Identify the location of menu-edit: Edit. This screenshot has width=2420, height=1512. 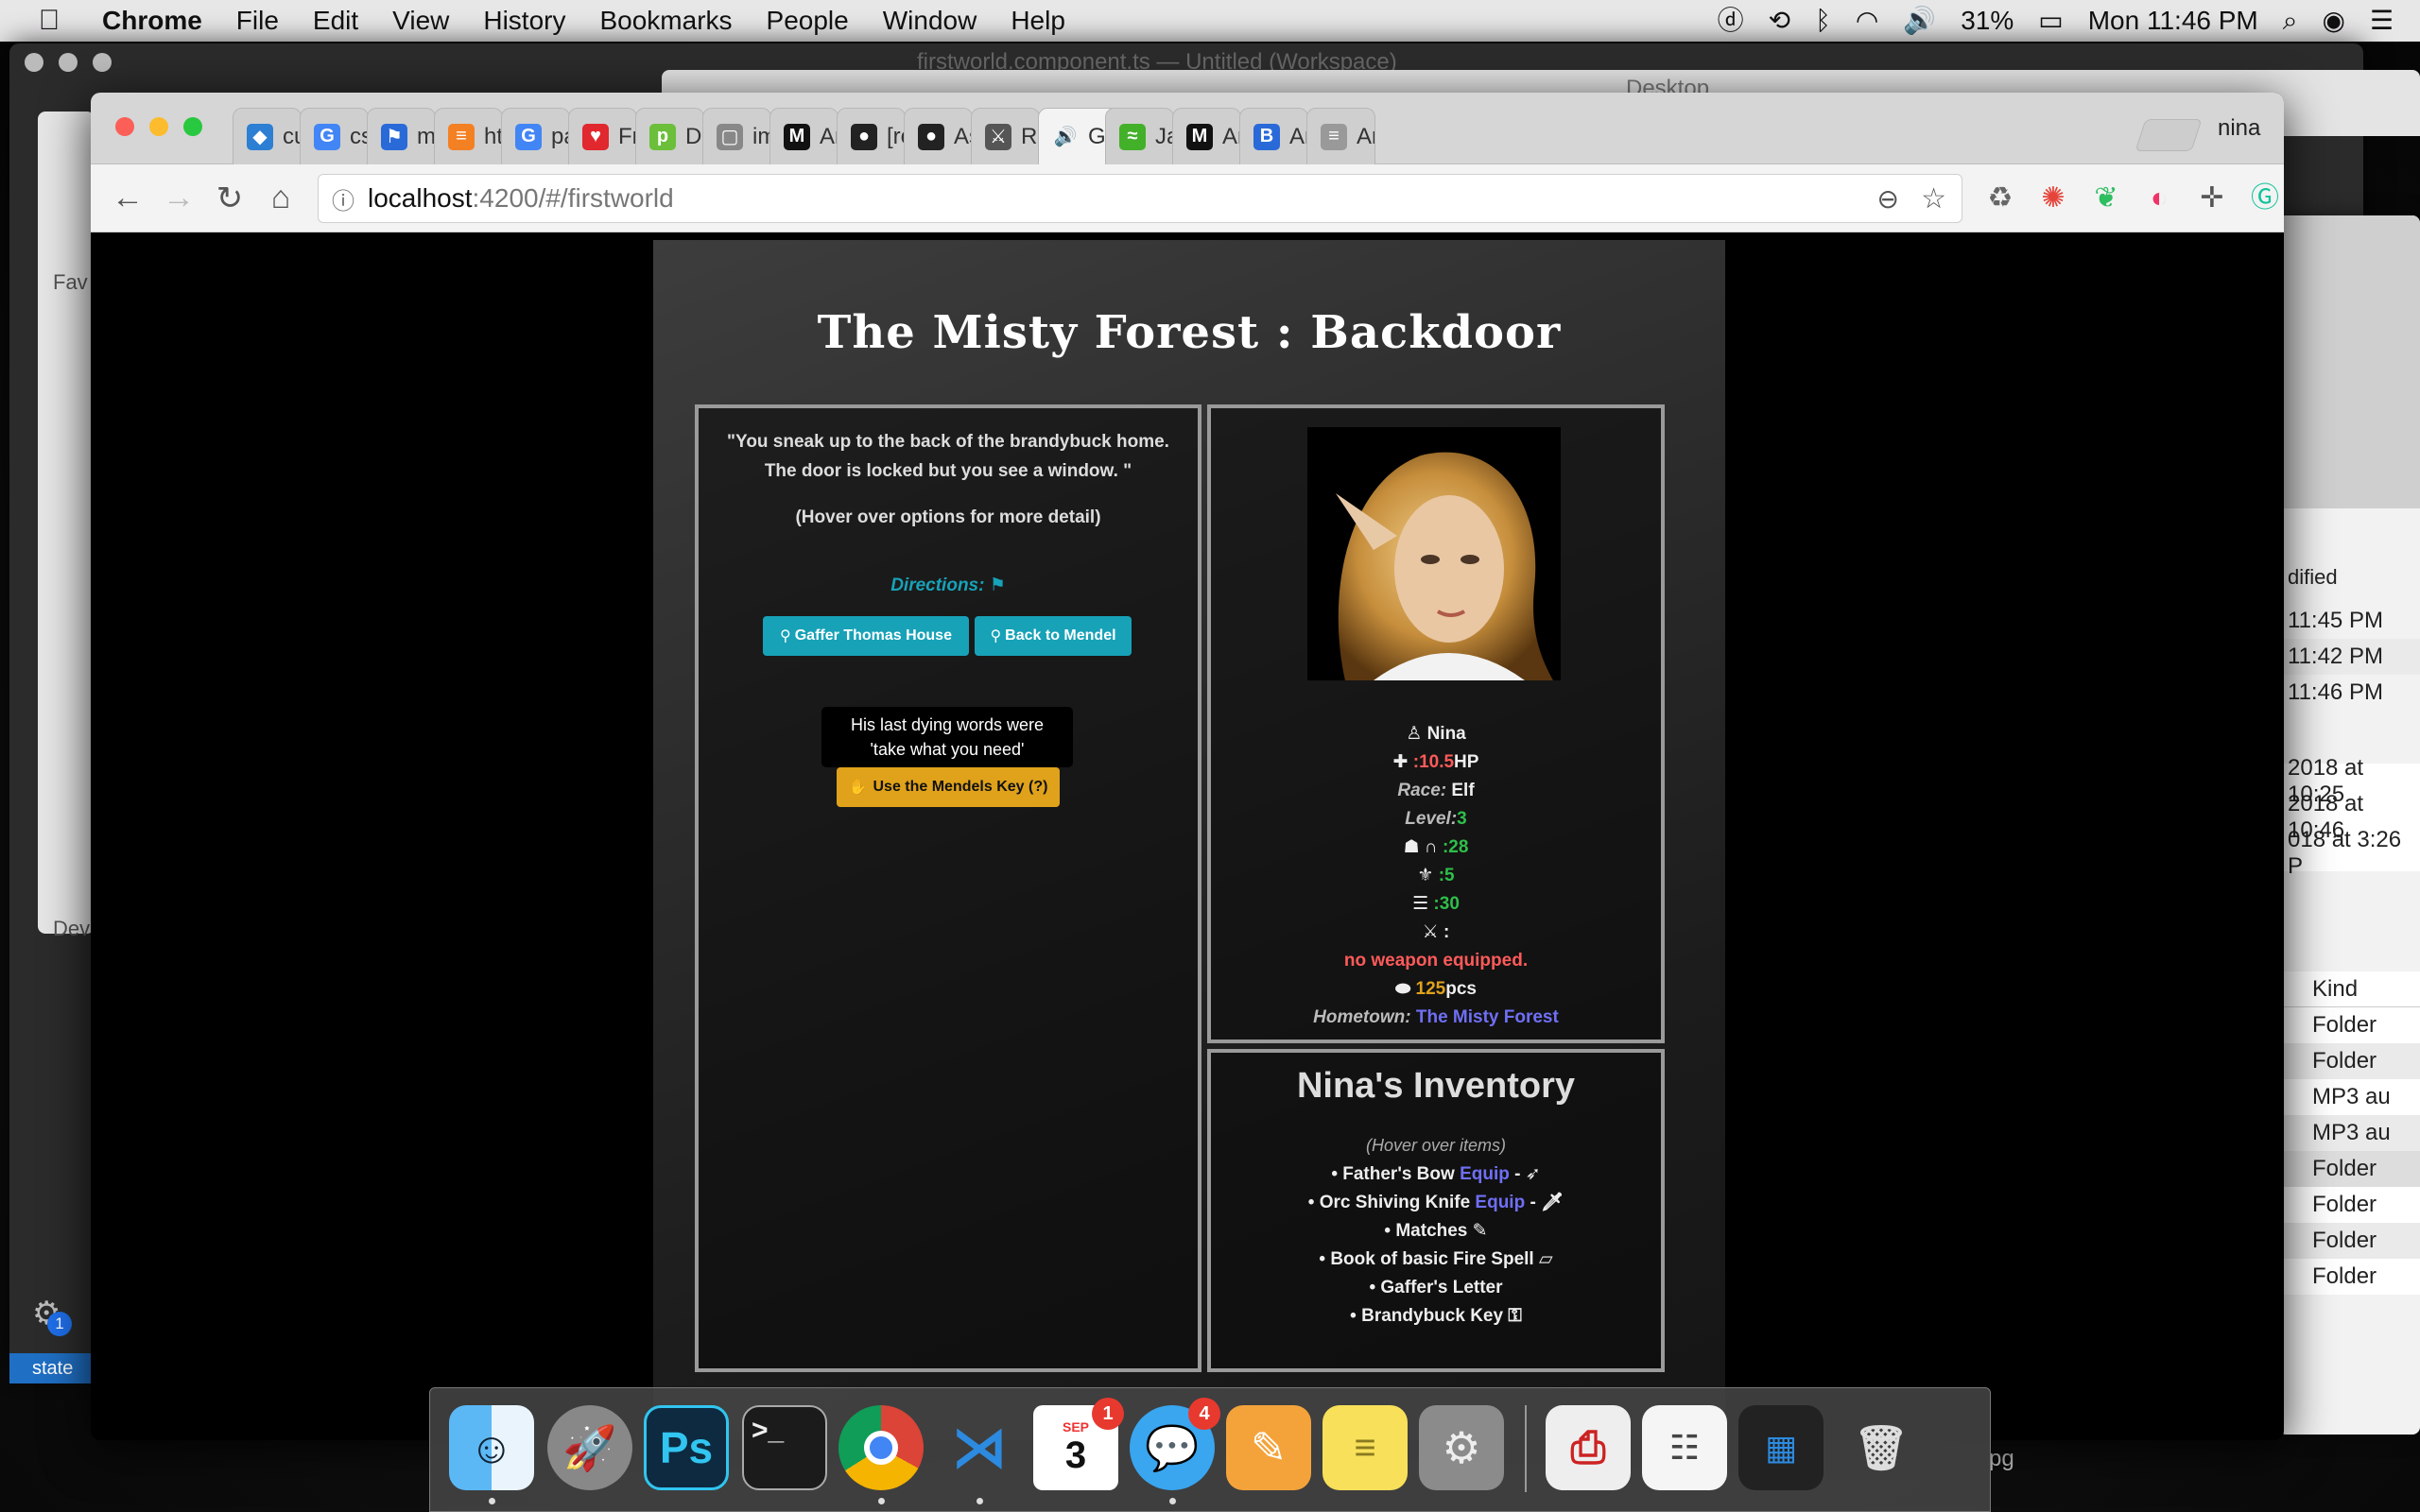
(335, 21).